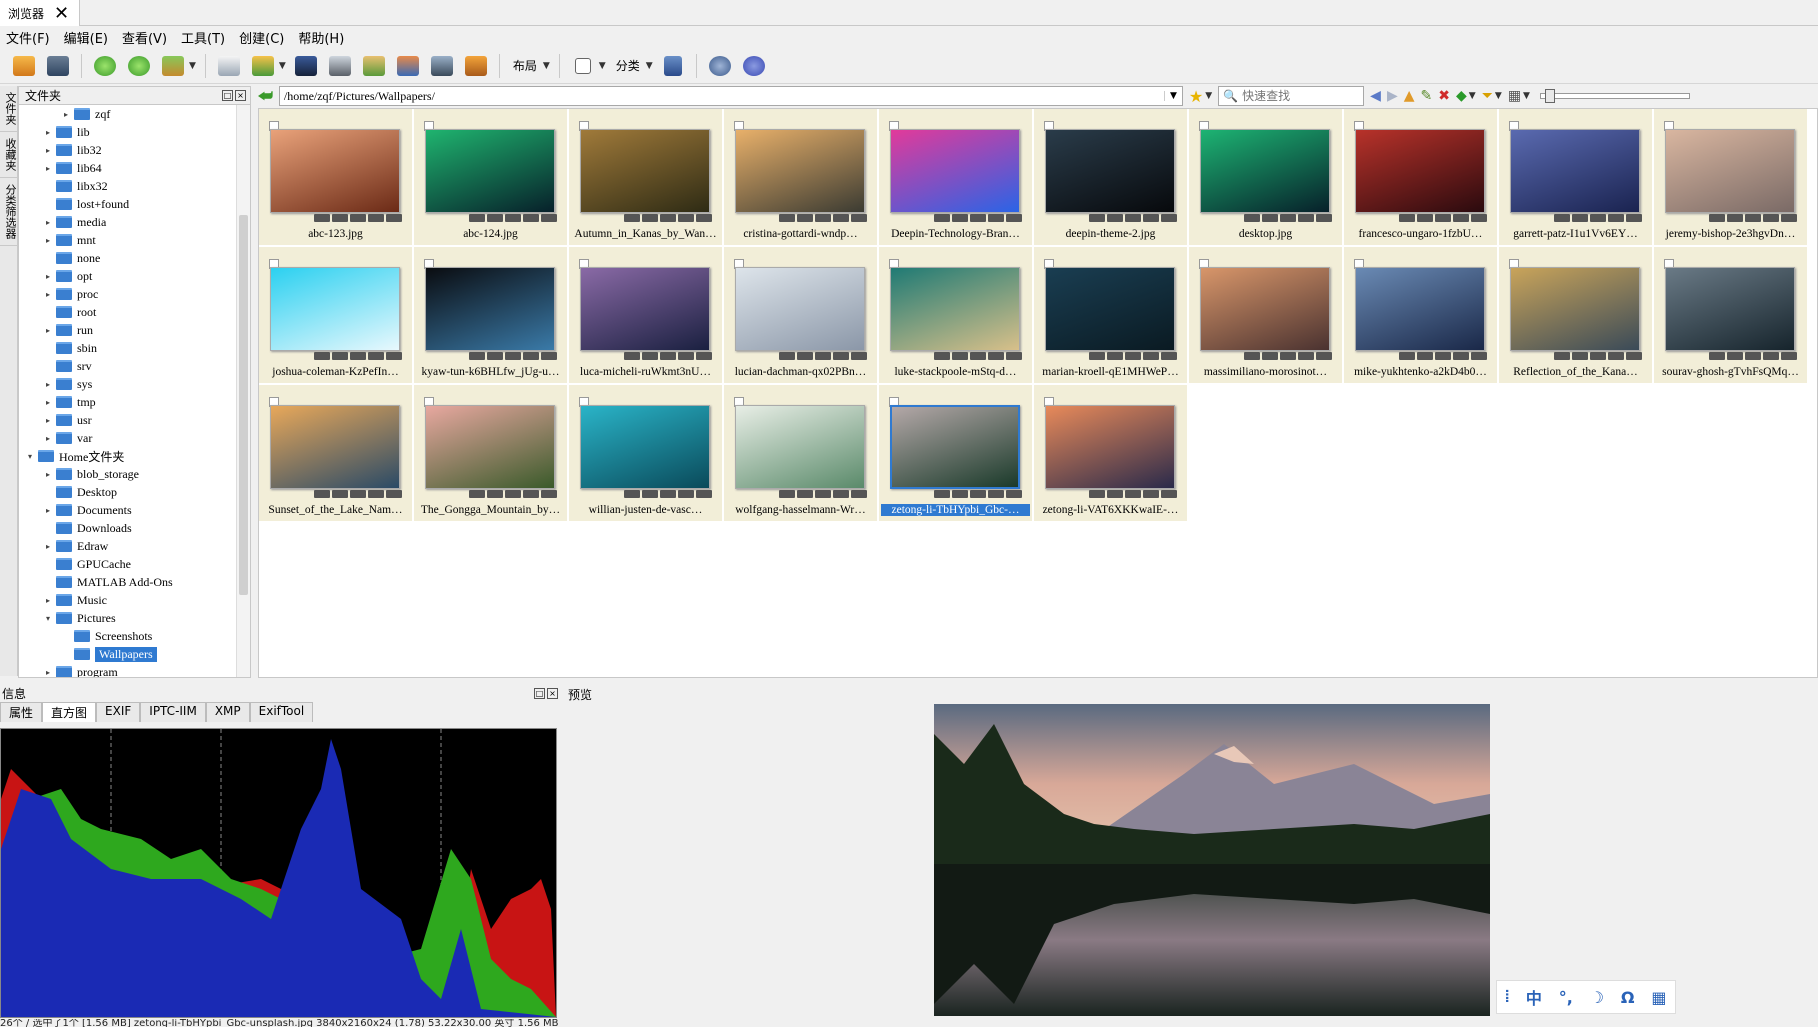 This screenshot has width=1818, height=1027. I want to click on move-dropdown-arrow: ▼, so click(282, 66).